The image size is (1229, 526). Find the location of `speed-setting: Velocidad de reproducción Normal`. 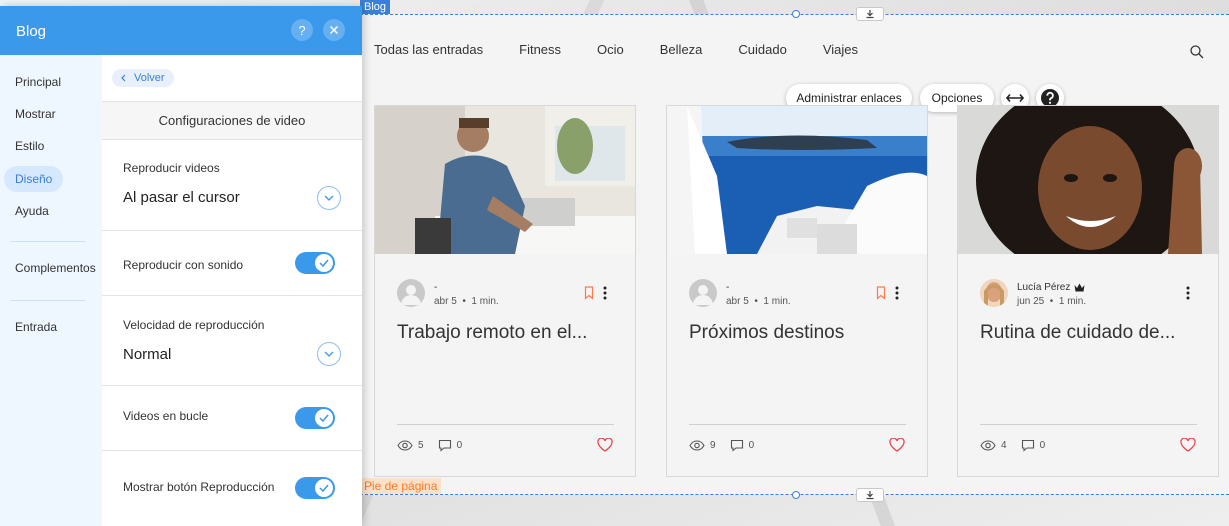

speed-setting: Velocidad de reproducción Normal is located at coordinates (232, 341).